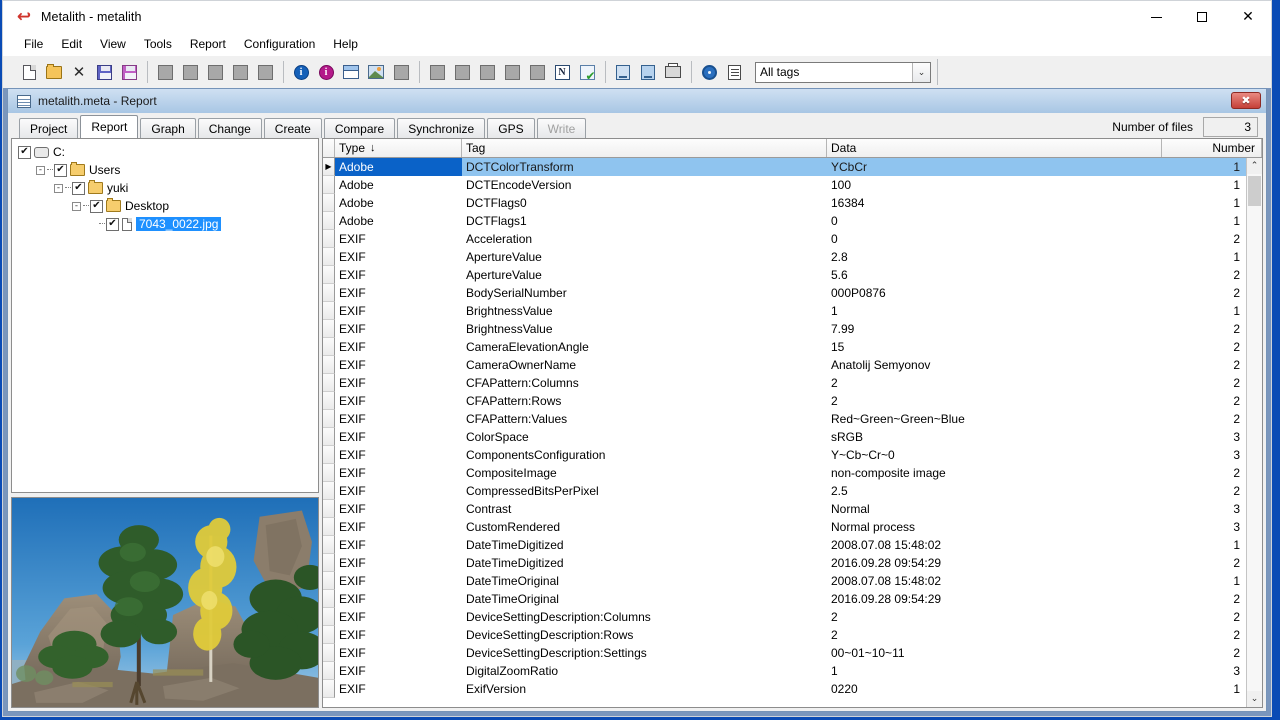 Image resolution: width=1280 pixels, height=720 pixels. I want to click on tree-node-yuki: - ✔ yuki, so click(168, 188).